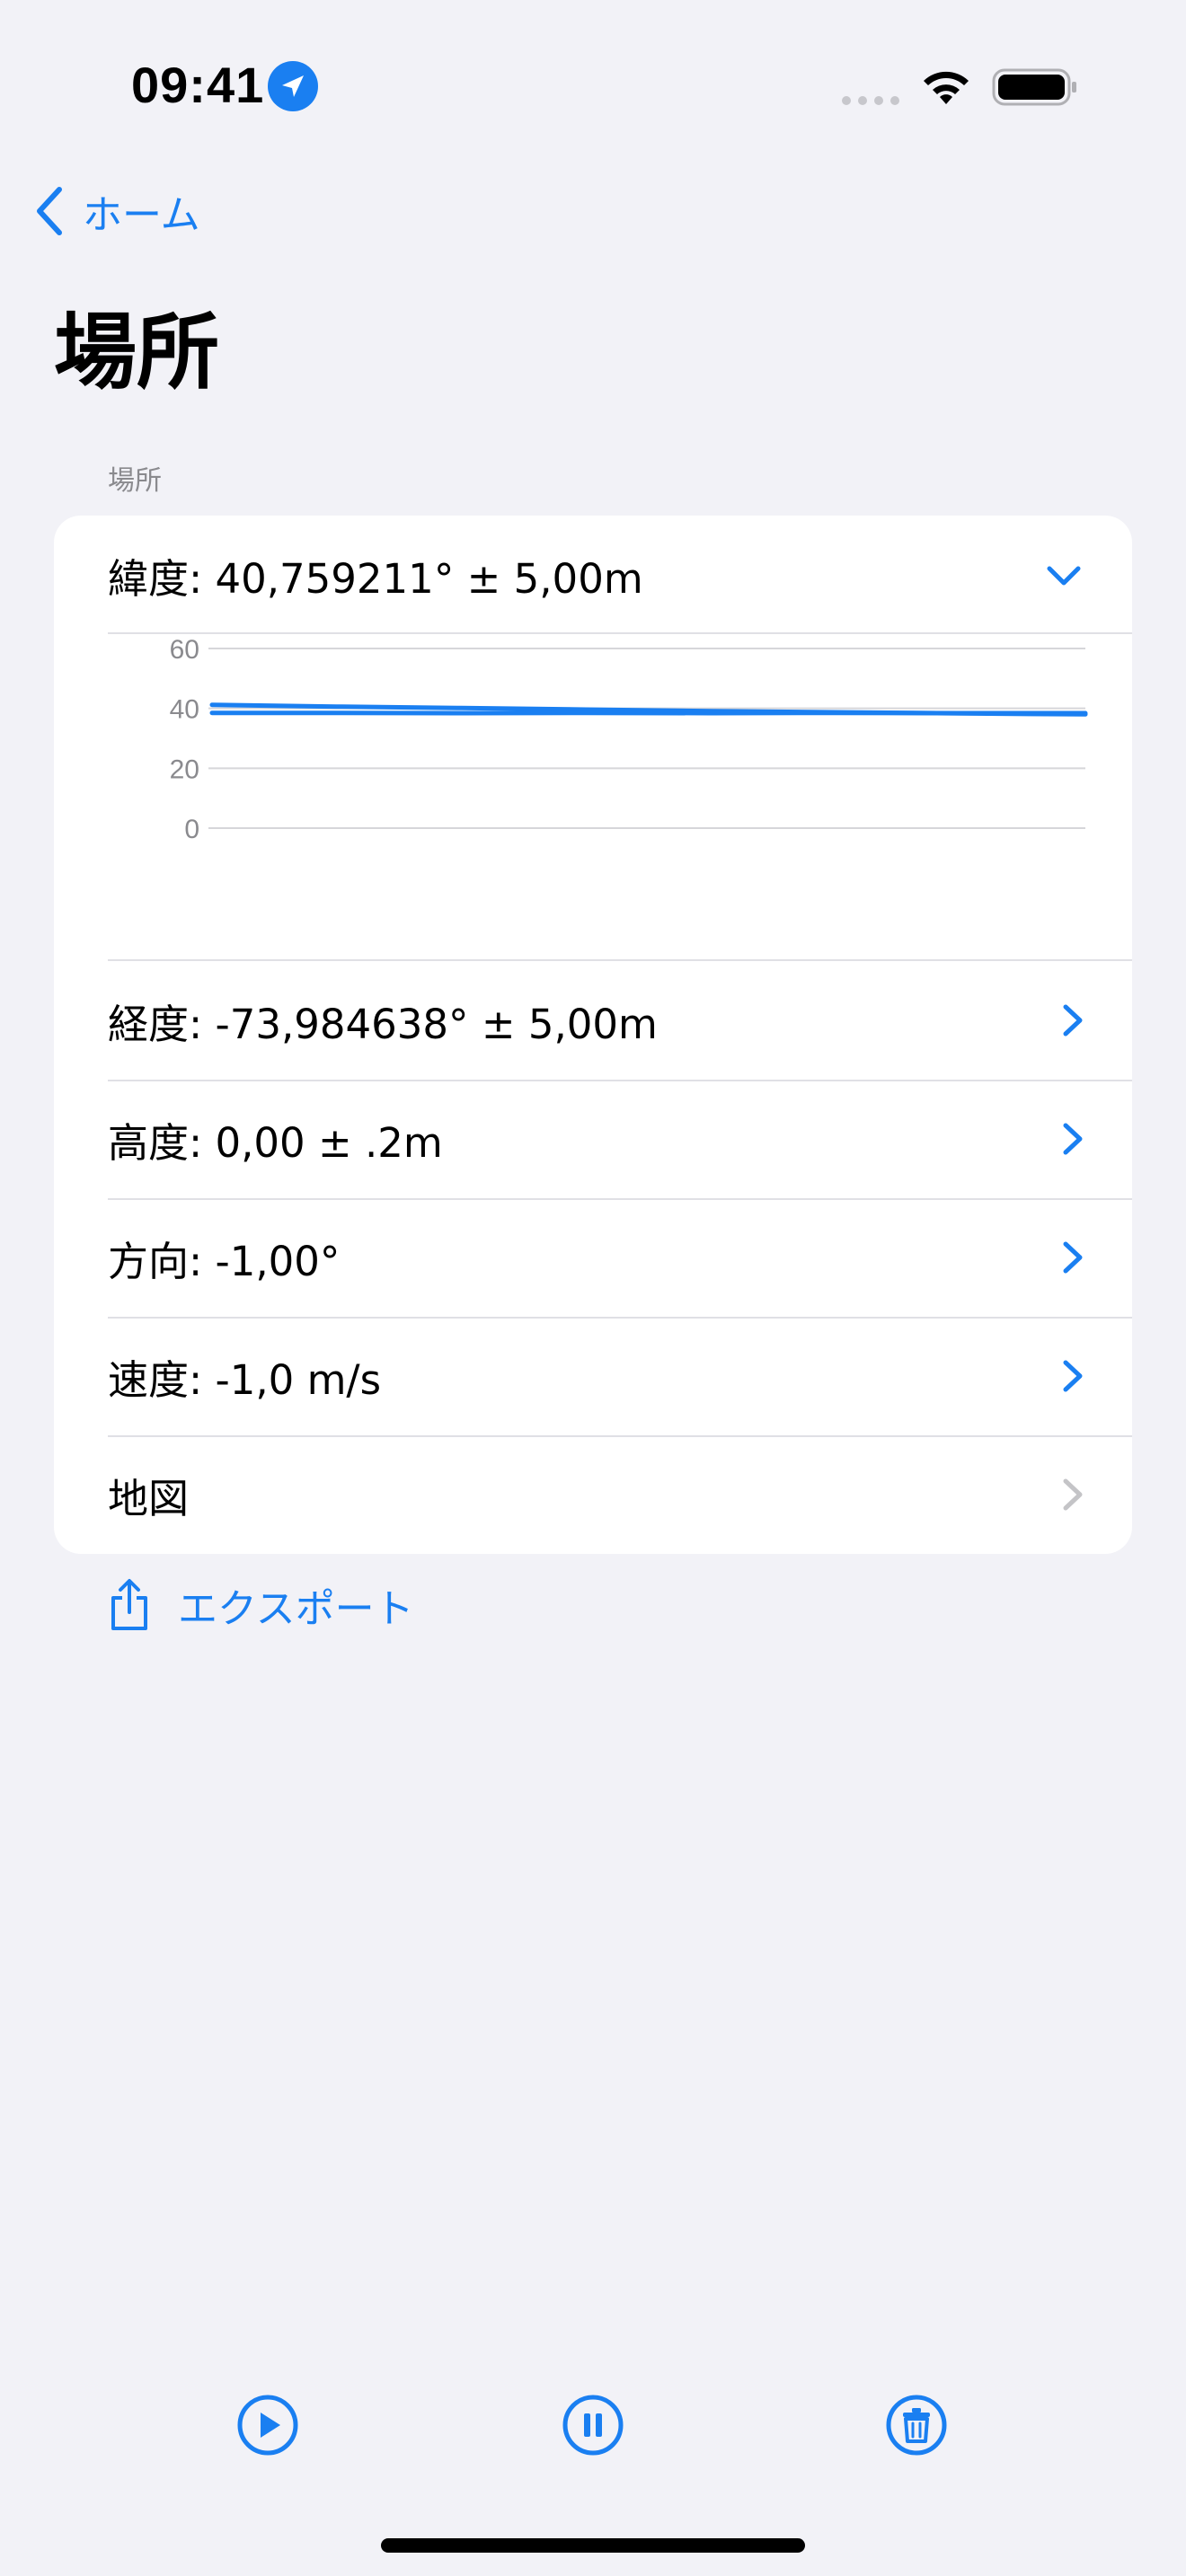 This screenshot has width=1186, height=2576. Describe the element at coordinates (383, 1024) in the screenshot. I see `longitude-label: 経度: -73,984638° ± 5,00m` at that location.